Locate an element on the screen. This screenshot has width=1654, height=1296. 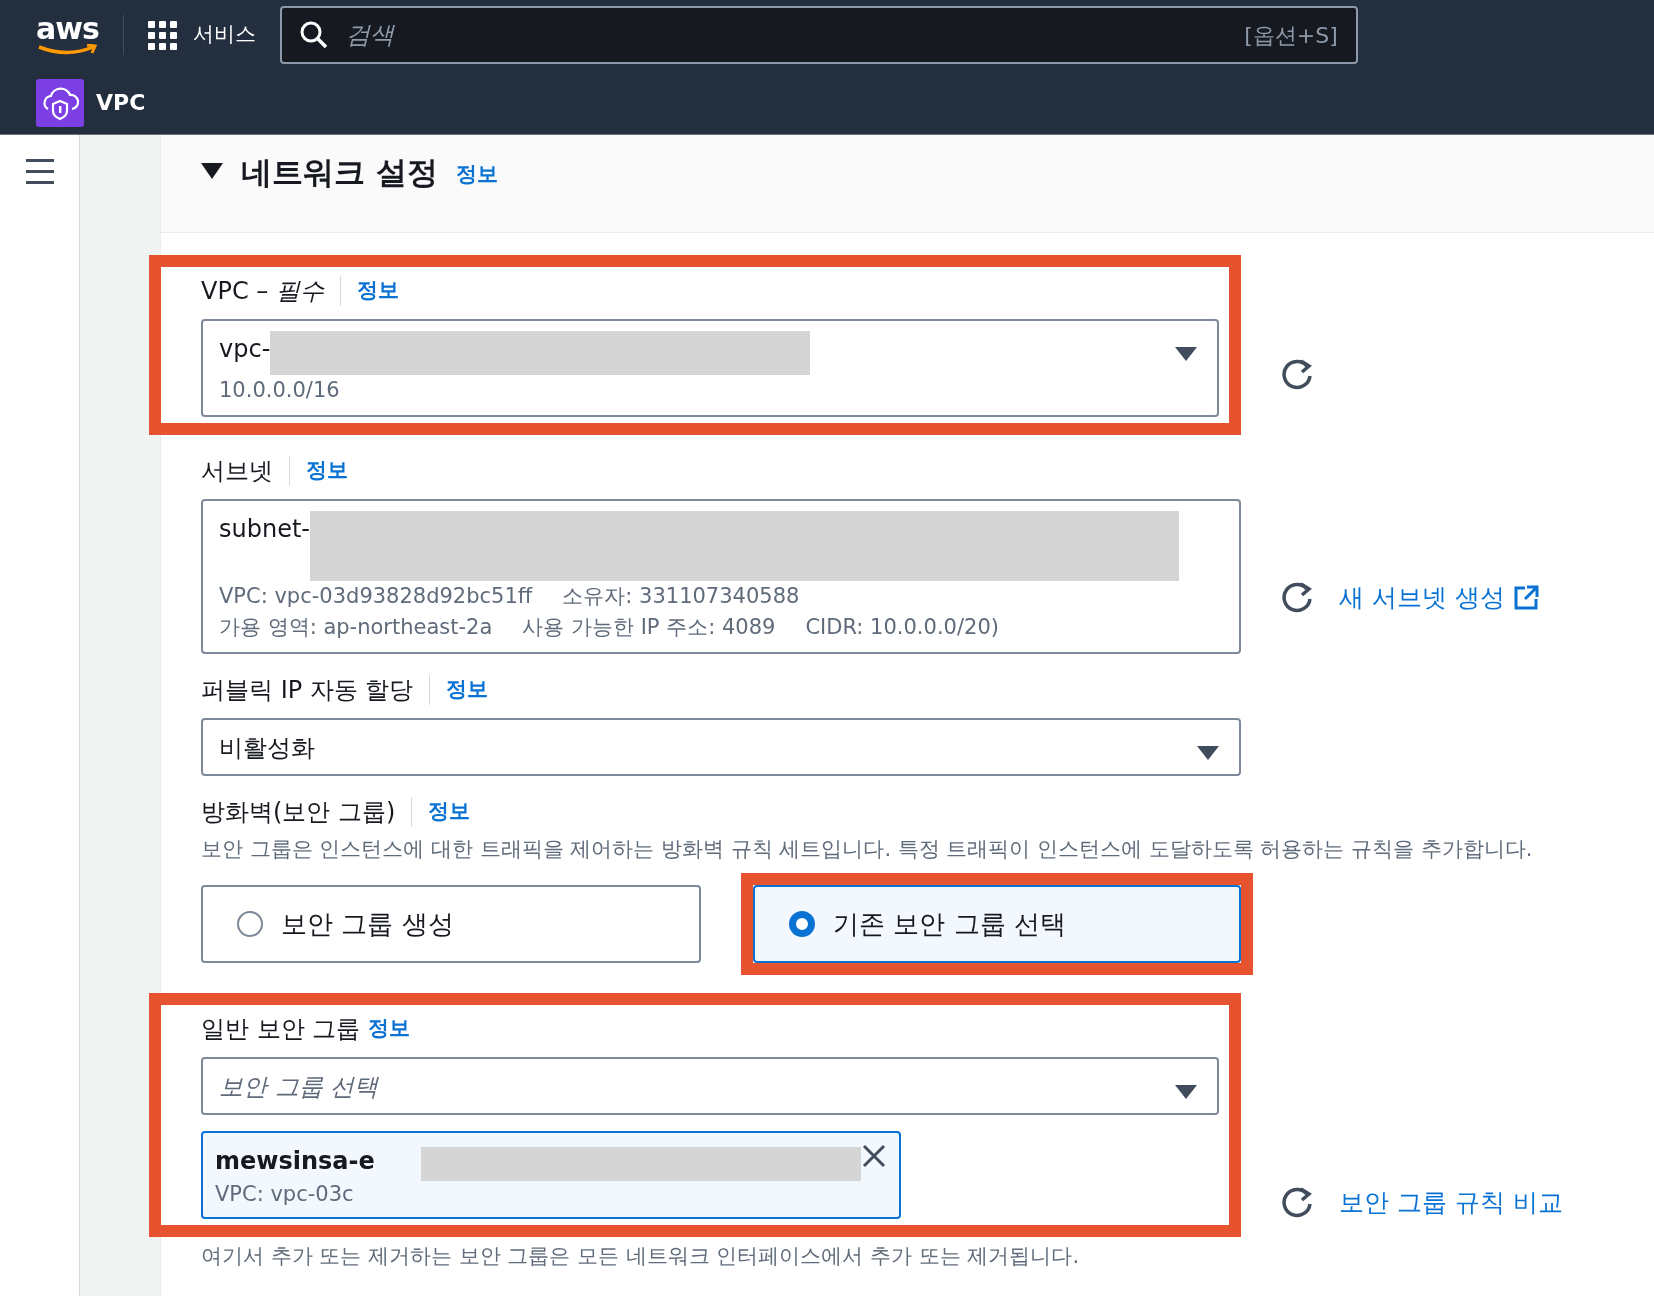
select-field: 보안 그룹 선택 is located at coordinates (710, 1086).